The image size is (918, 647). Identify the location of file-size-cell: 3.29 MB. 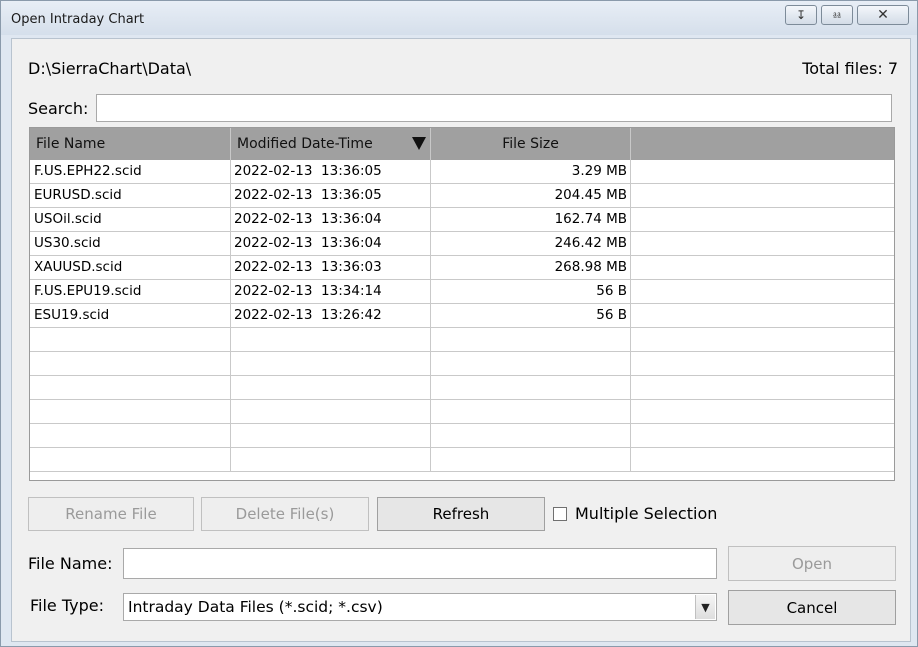
(530, 171).